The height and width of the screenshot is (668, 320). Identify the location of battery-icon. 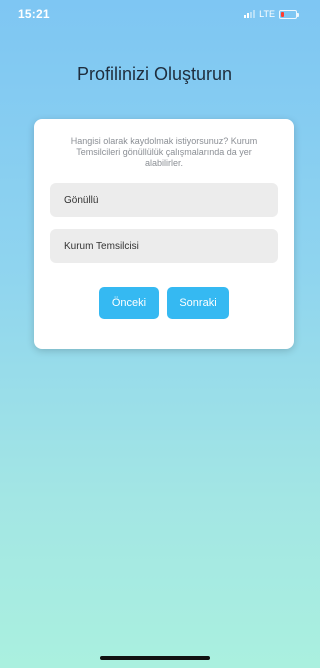
(289, 14).